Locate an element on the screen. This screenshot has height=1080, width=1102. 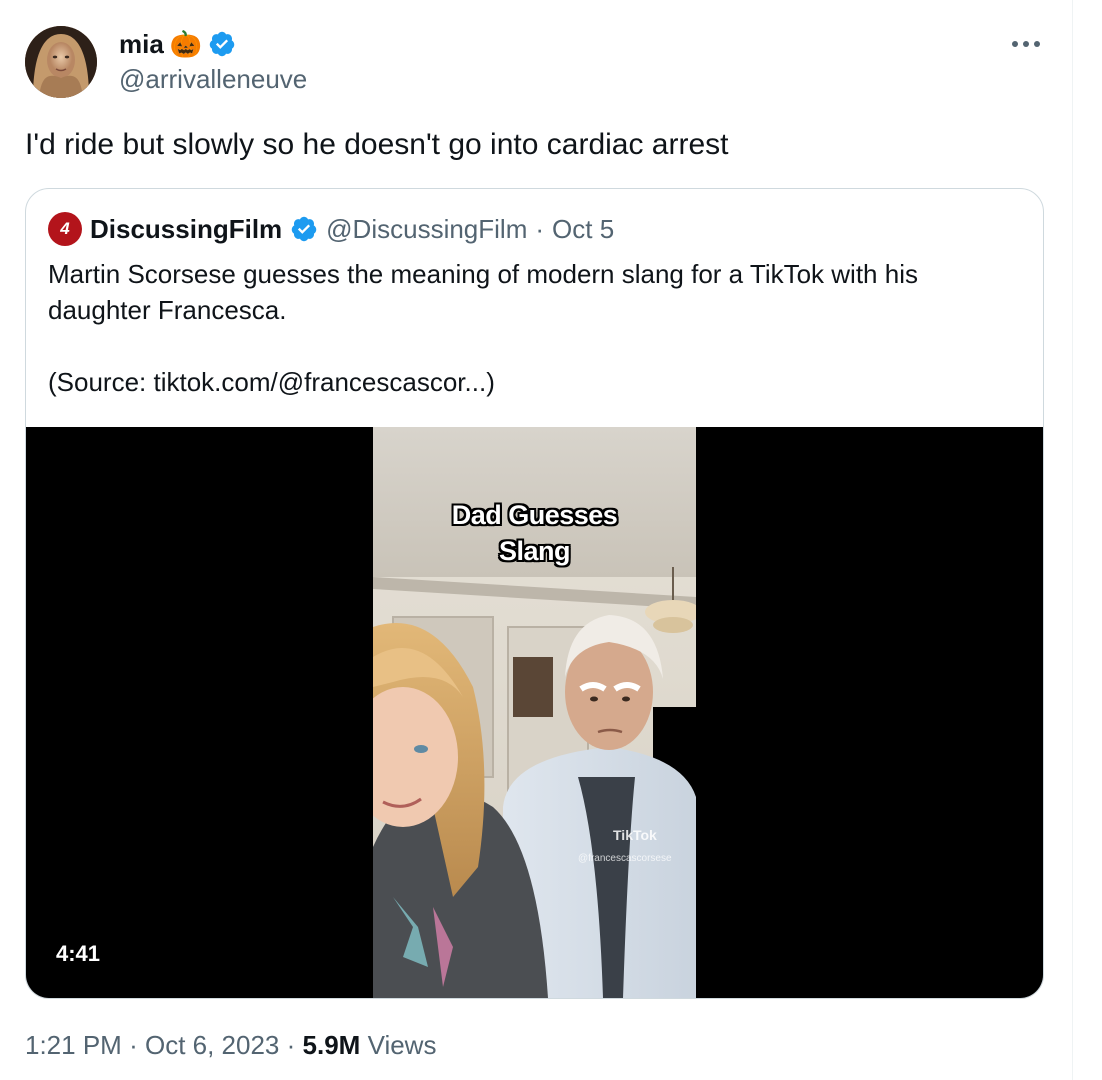
tweet-time: 1:21 PM is located at coordinates (73, 1045).